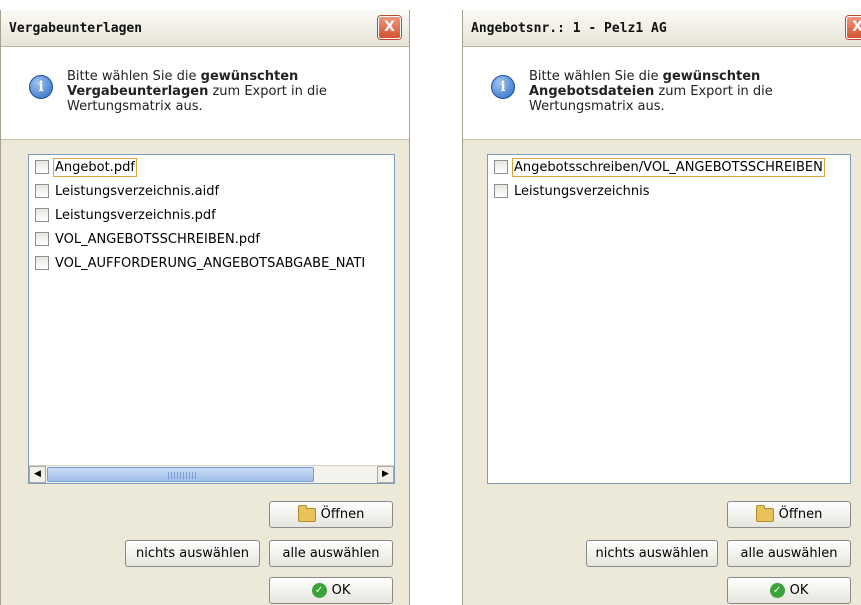 This screenshot has width=861, height=605. I want to click on horizontal-scrollbar: ◀ ▶, so click(211, 474).